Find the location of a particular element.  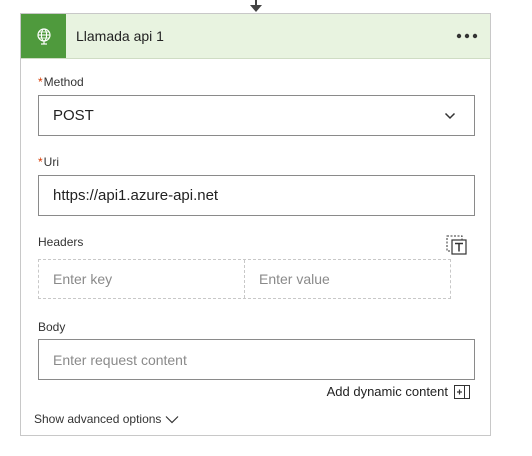

body-input: Enter request content is located at coordinates (256, 359).